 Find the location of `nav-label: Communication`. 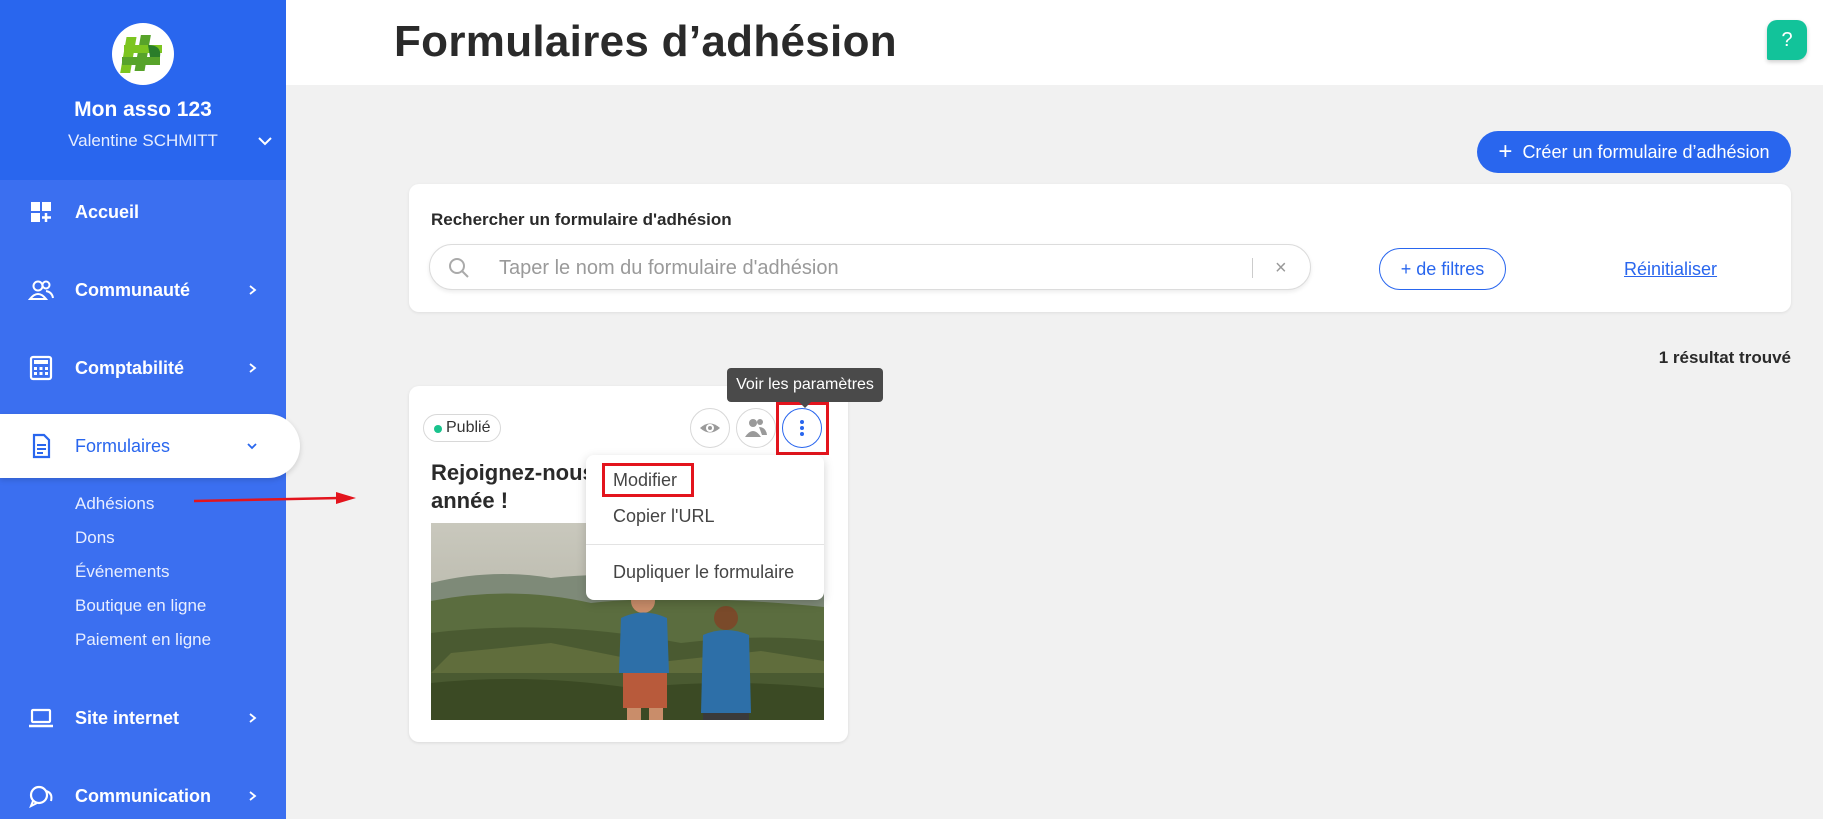

nav-label: Communication is located at coordinates (143, 795).